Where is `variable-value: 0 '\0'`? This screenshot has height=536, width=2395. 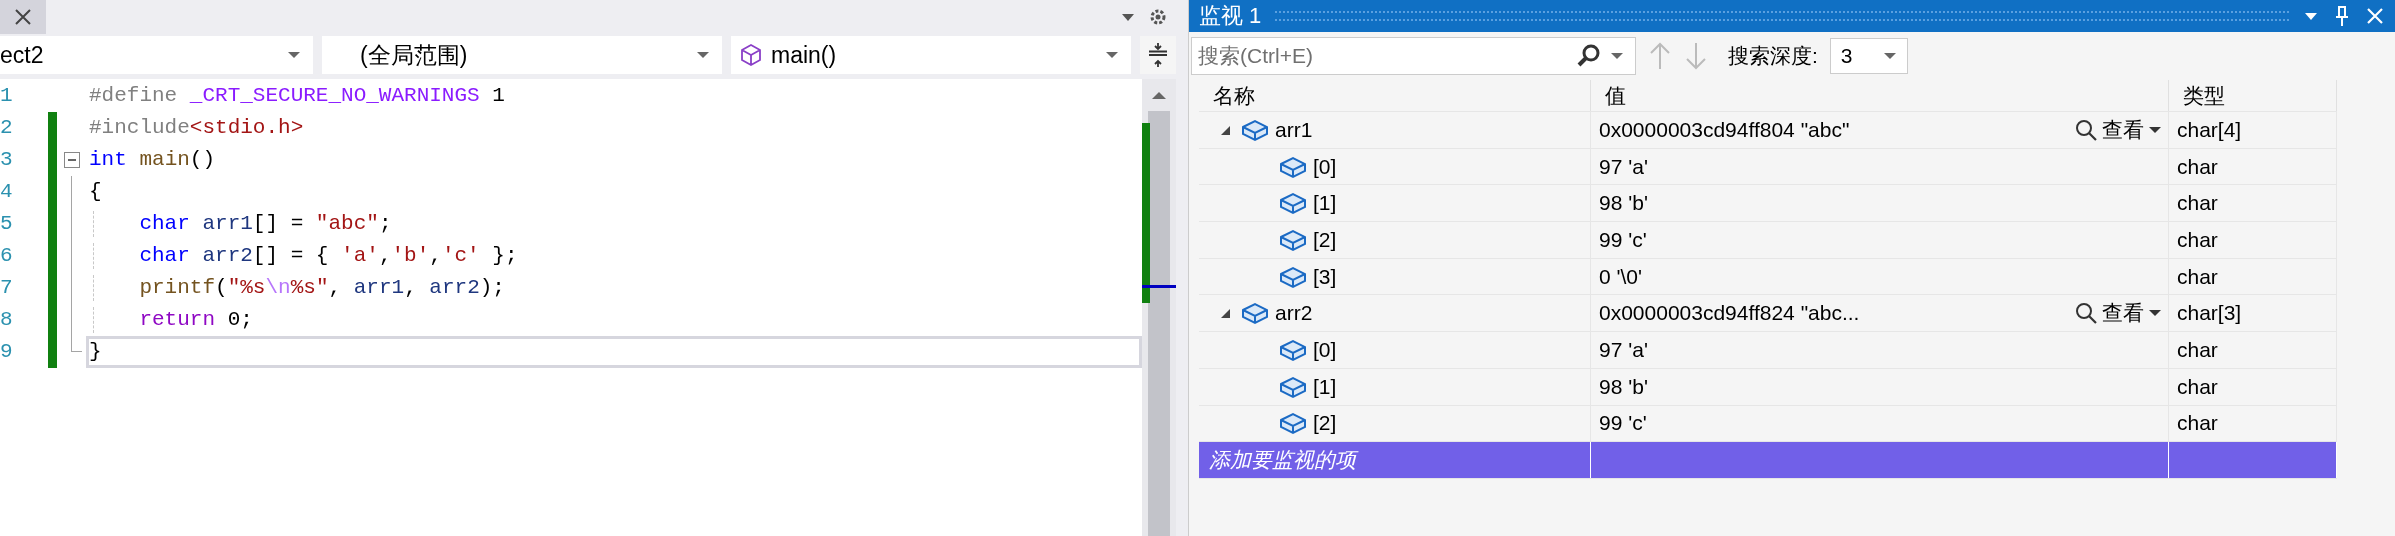
variable-value: 0 '\0' is located at coordinates (1621, 276).